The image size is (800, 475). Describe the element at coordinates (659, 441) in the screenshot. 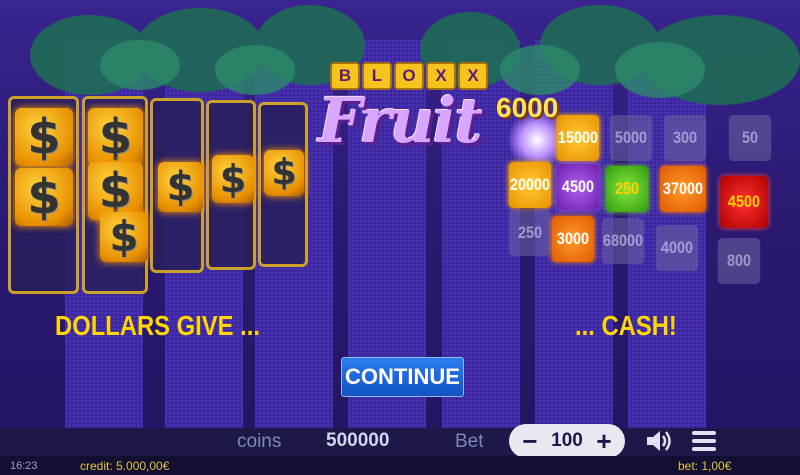

I see `sound-icon` at that location.